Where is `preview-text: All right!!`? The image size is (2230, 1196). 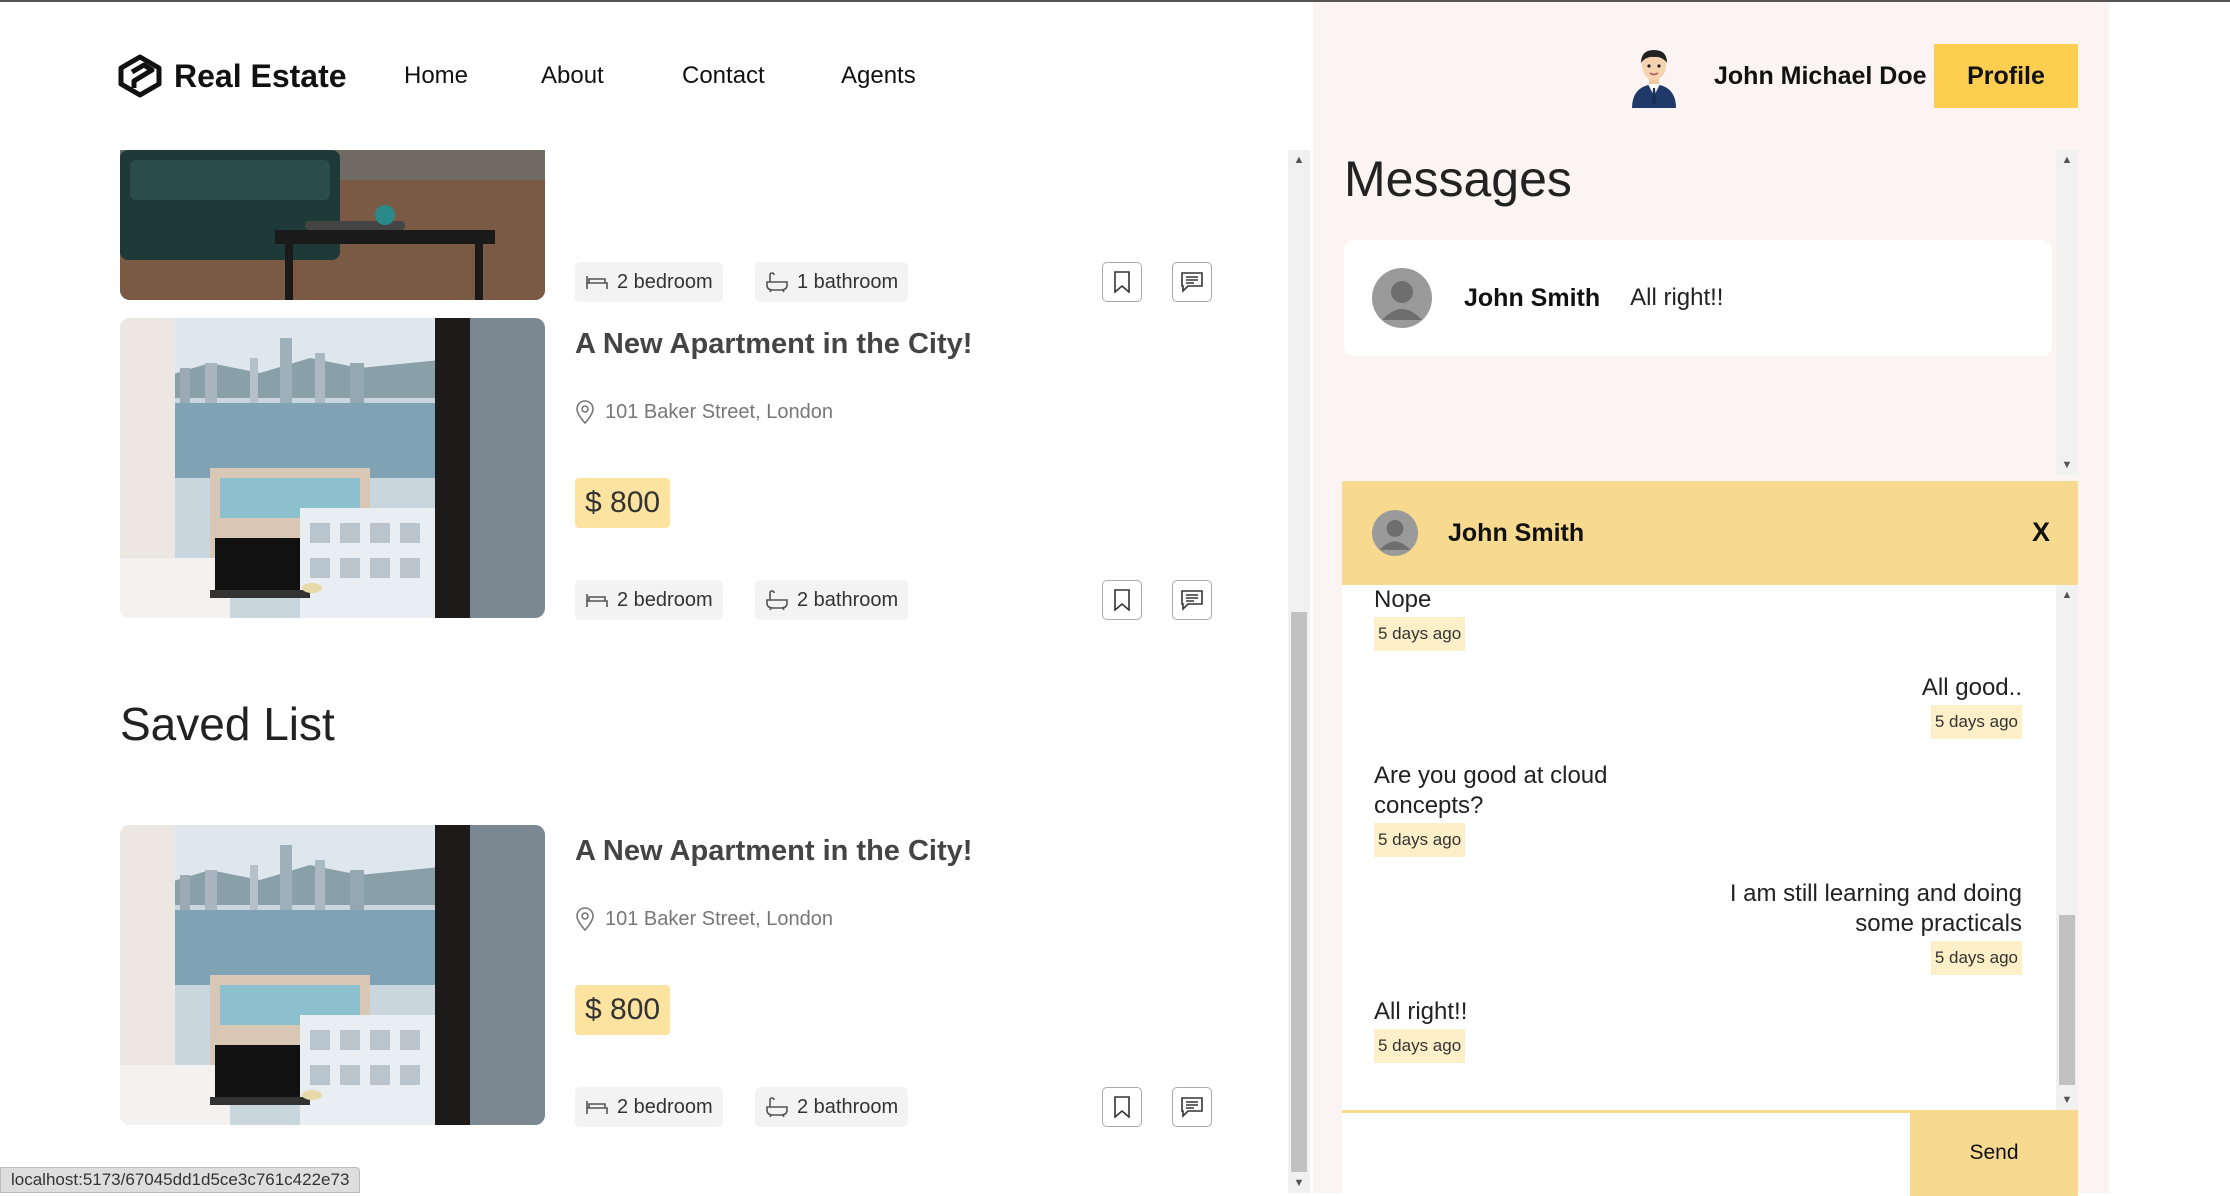 preview-text: All right!! is located at coordinates (1677, 297).